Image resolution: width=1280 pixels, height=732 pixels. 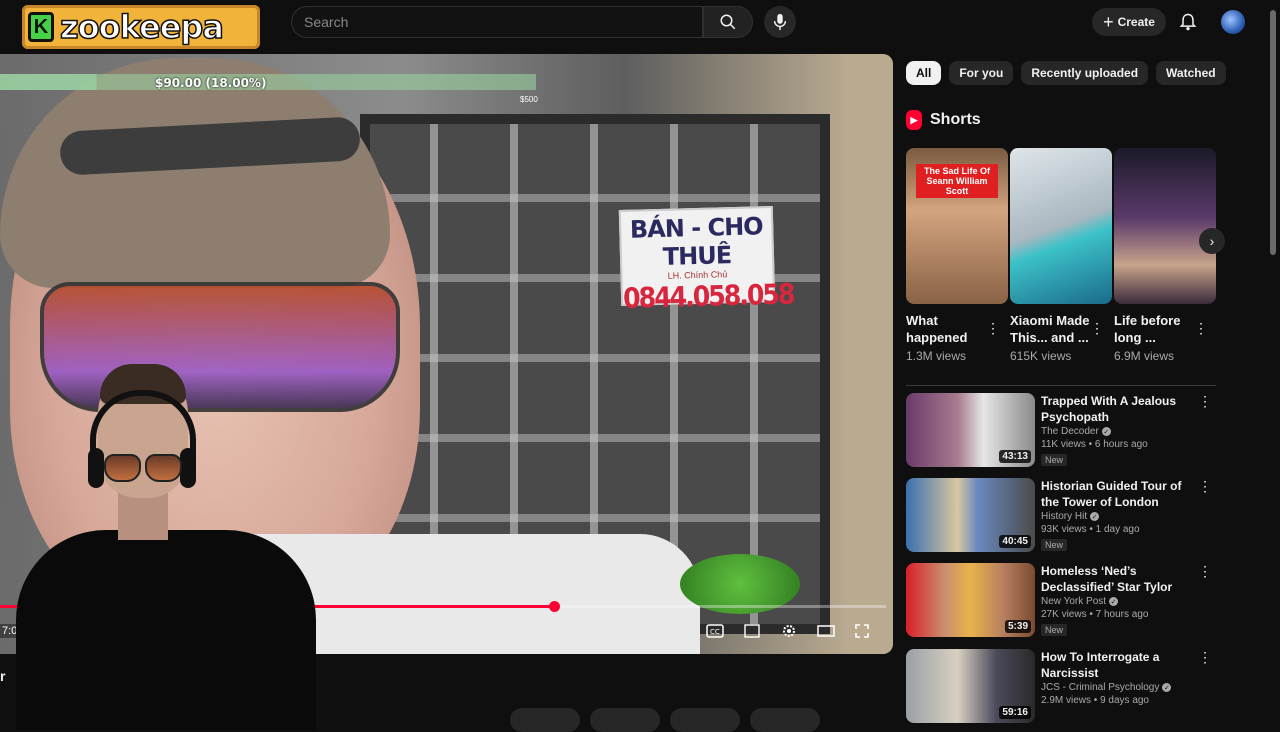 I want to click on short-views: 1.3M views, so click(x=936, y=356).